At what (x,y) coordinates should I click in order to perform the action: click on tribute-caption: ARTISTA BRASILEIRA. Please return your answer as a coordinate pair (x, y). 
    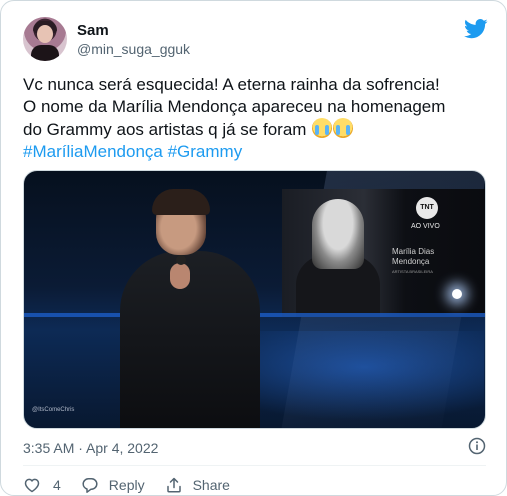
    Looking at the image, I should click on (412, 271).